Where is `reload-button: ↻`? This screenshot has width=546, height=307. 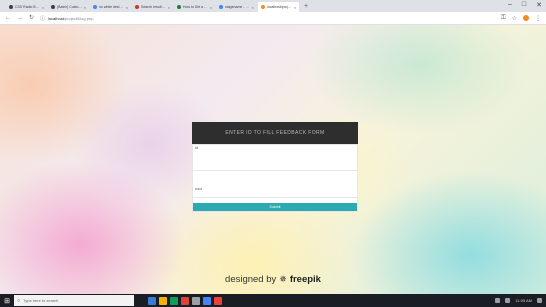 reload-button: ↻ is located at coordinates (31, 18).